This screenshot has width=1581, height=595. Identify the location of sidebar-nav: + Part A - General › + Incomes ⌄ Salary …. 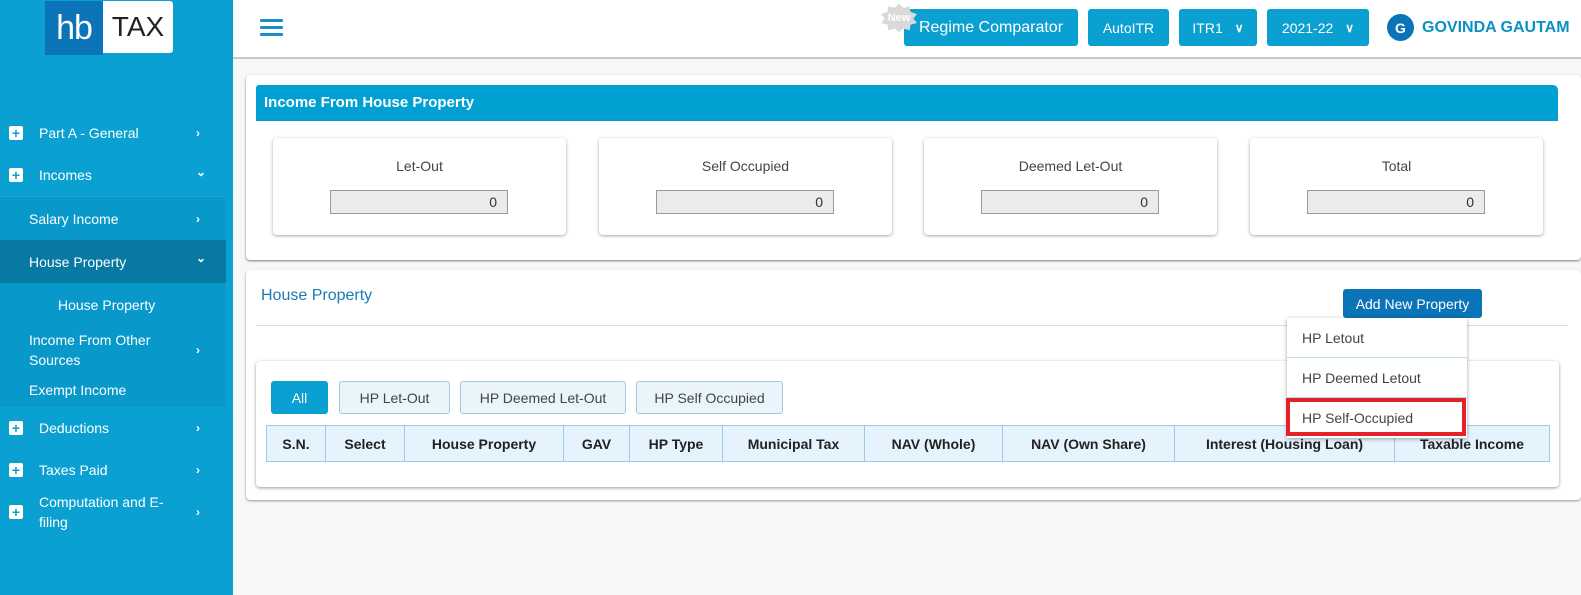
(113, 322).